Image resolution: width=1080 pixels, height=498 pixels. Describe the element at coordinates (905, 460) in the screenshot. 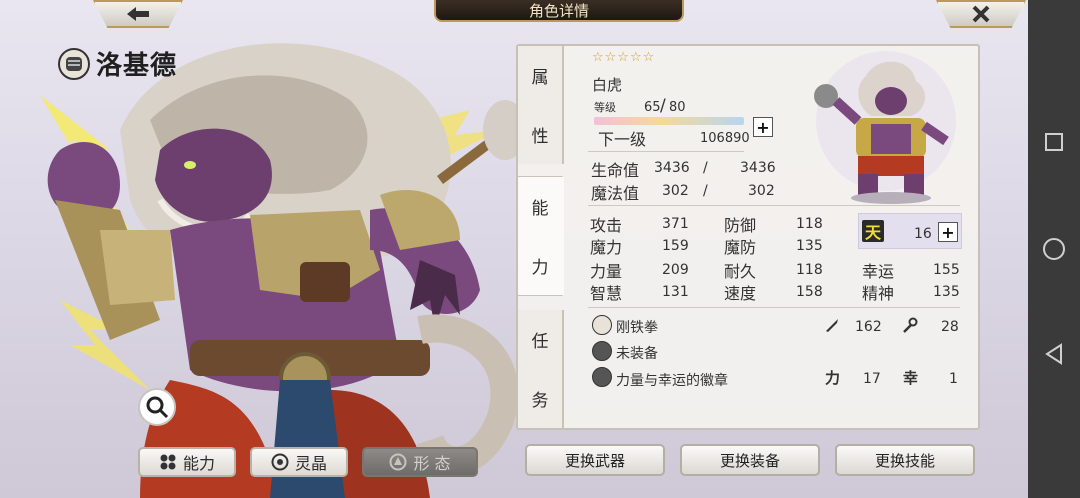

I see `change-skill-button: 更换技能` at that location.